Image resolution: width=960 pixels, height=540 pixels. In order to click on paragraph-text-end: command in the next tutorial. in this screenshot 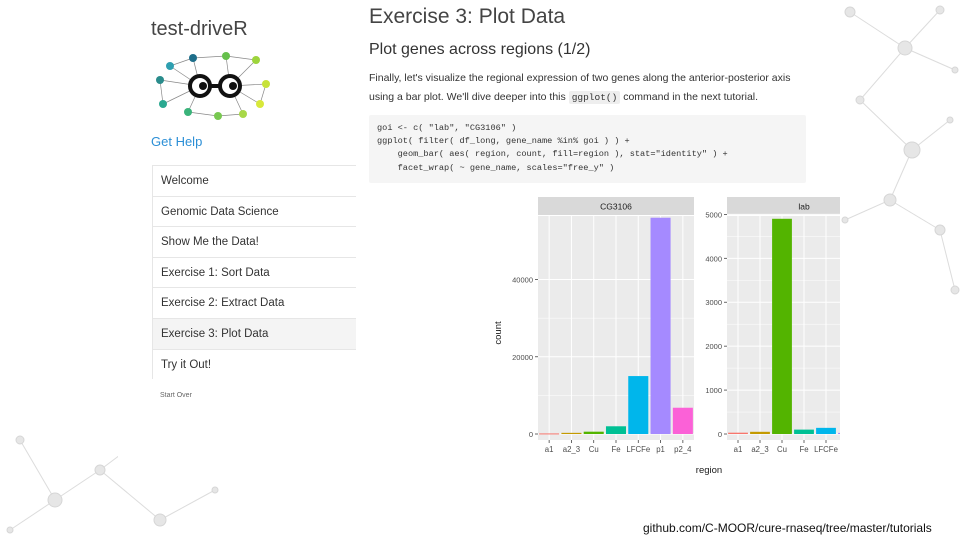, I will do `click(689, 97)`.